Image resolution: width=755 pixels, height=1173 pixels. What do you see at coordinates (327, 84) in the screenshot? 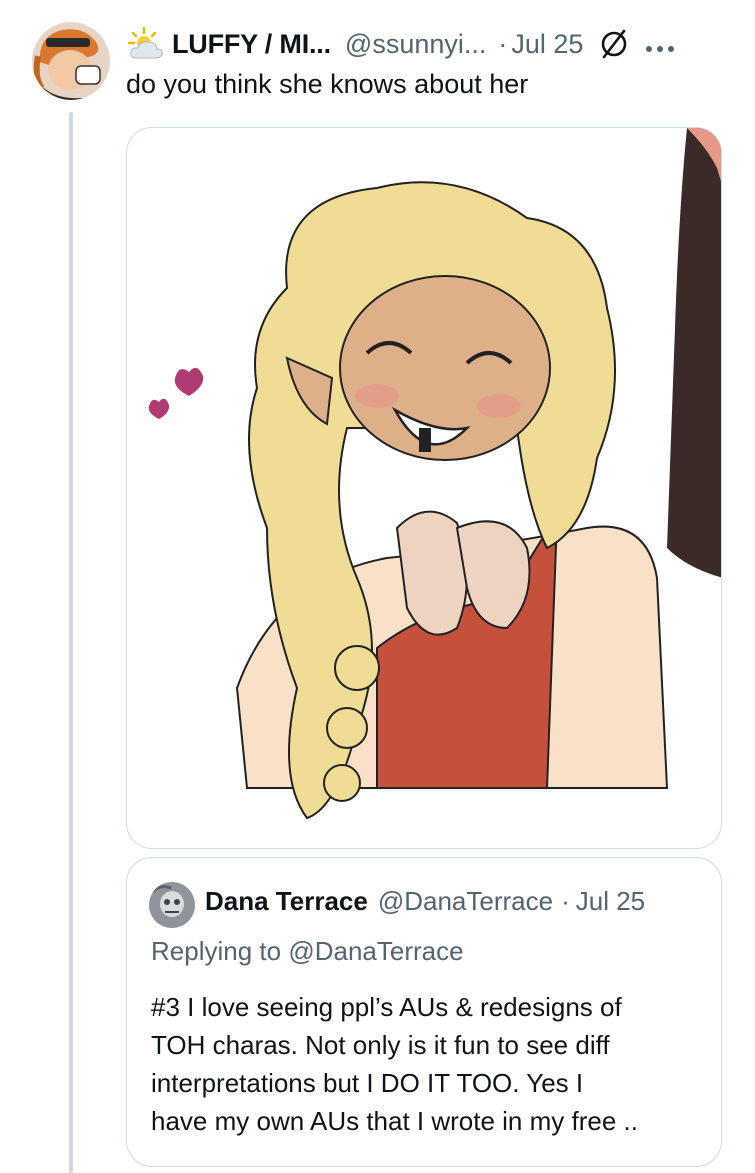
I see `tweet-text: do you think she knows about her` at bounding box center [327, 84].